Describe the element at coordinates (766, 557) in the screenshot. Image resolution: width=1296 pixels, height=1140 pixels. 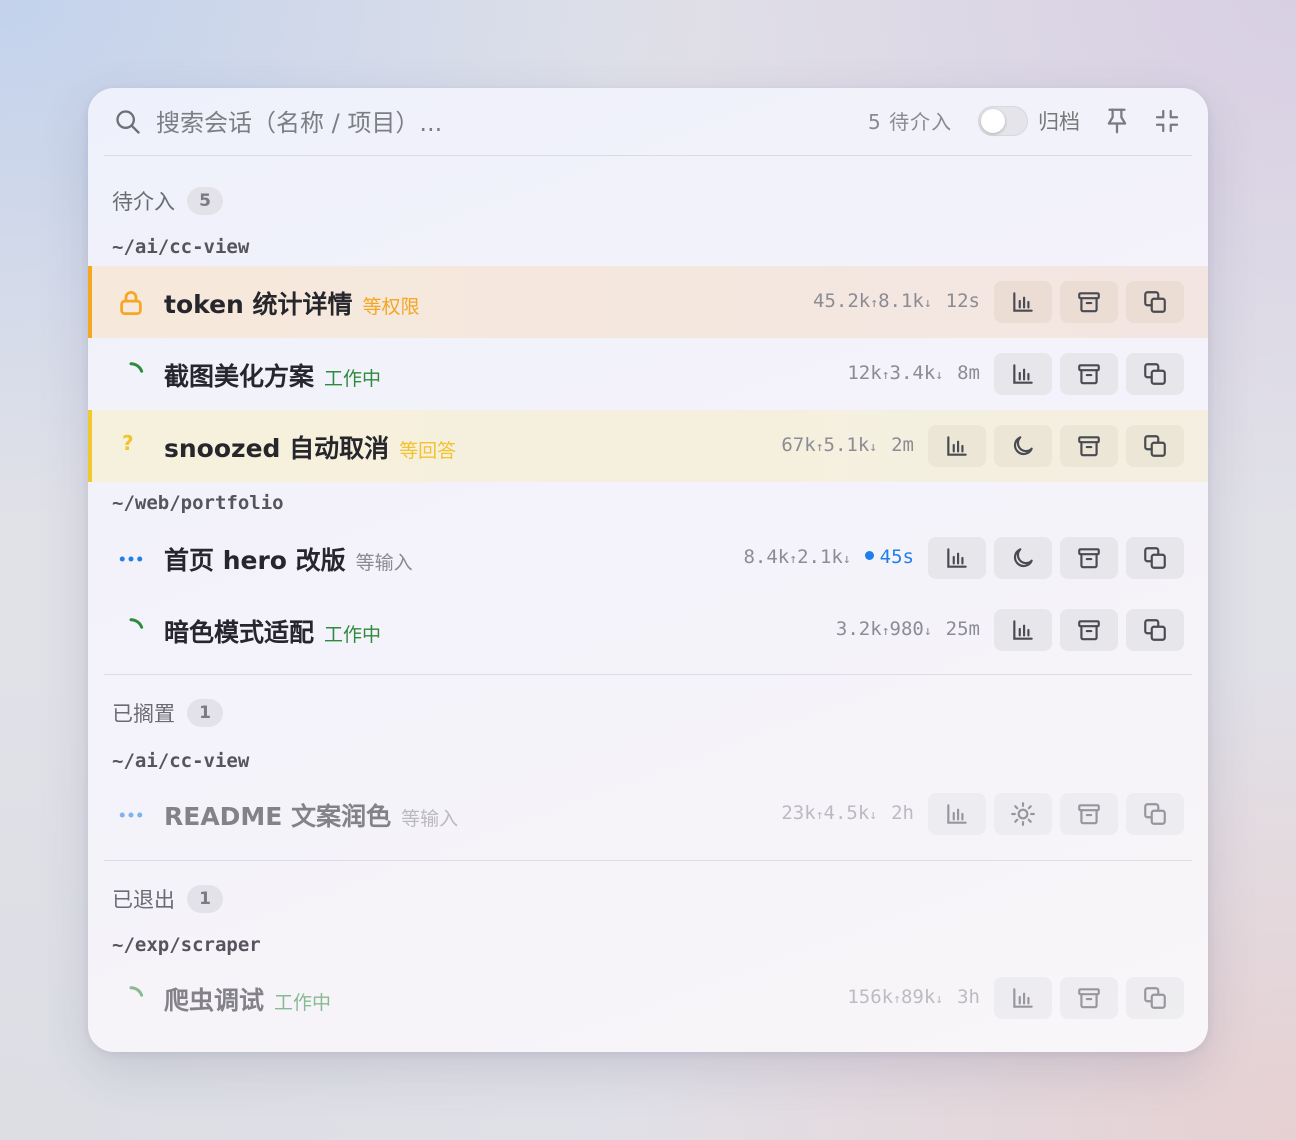
I see `tokens-in: 8.4k` at that location.